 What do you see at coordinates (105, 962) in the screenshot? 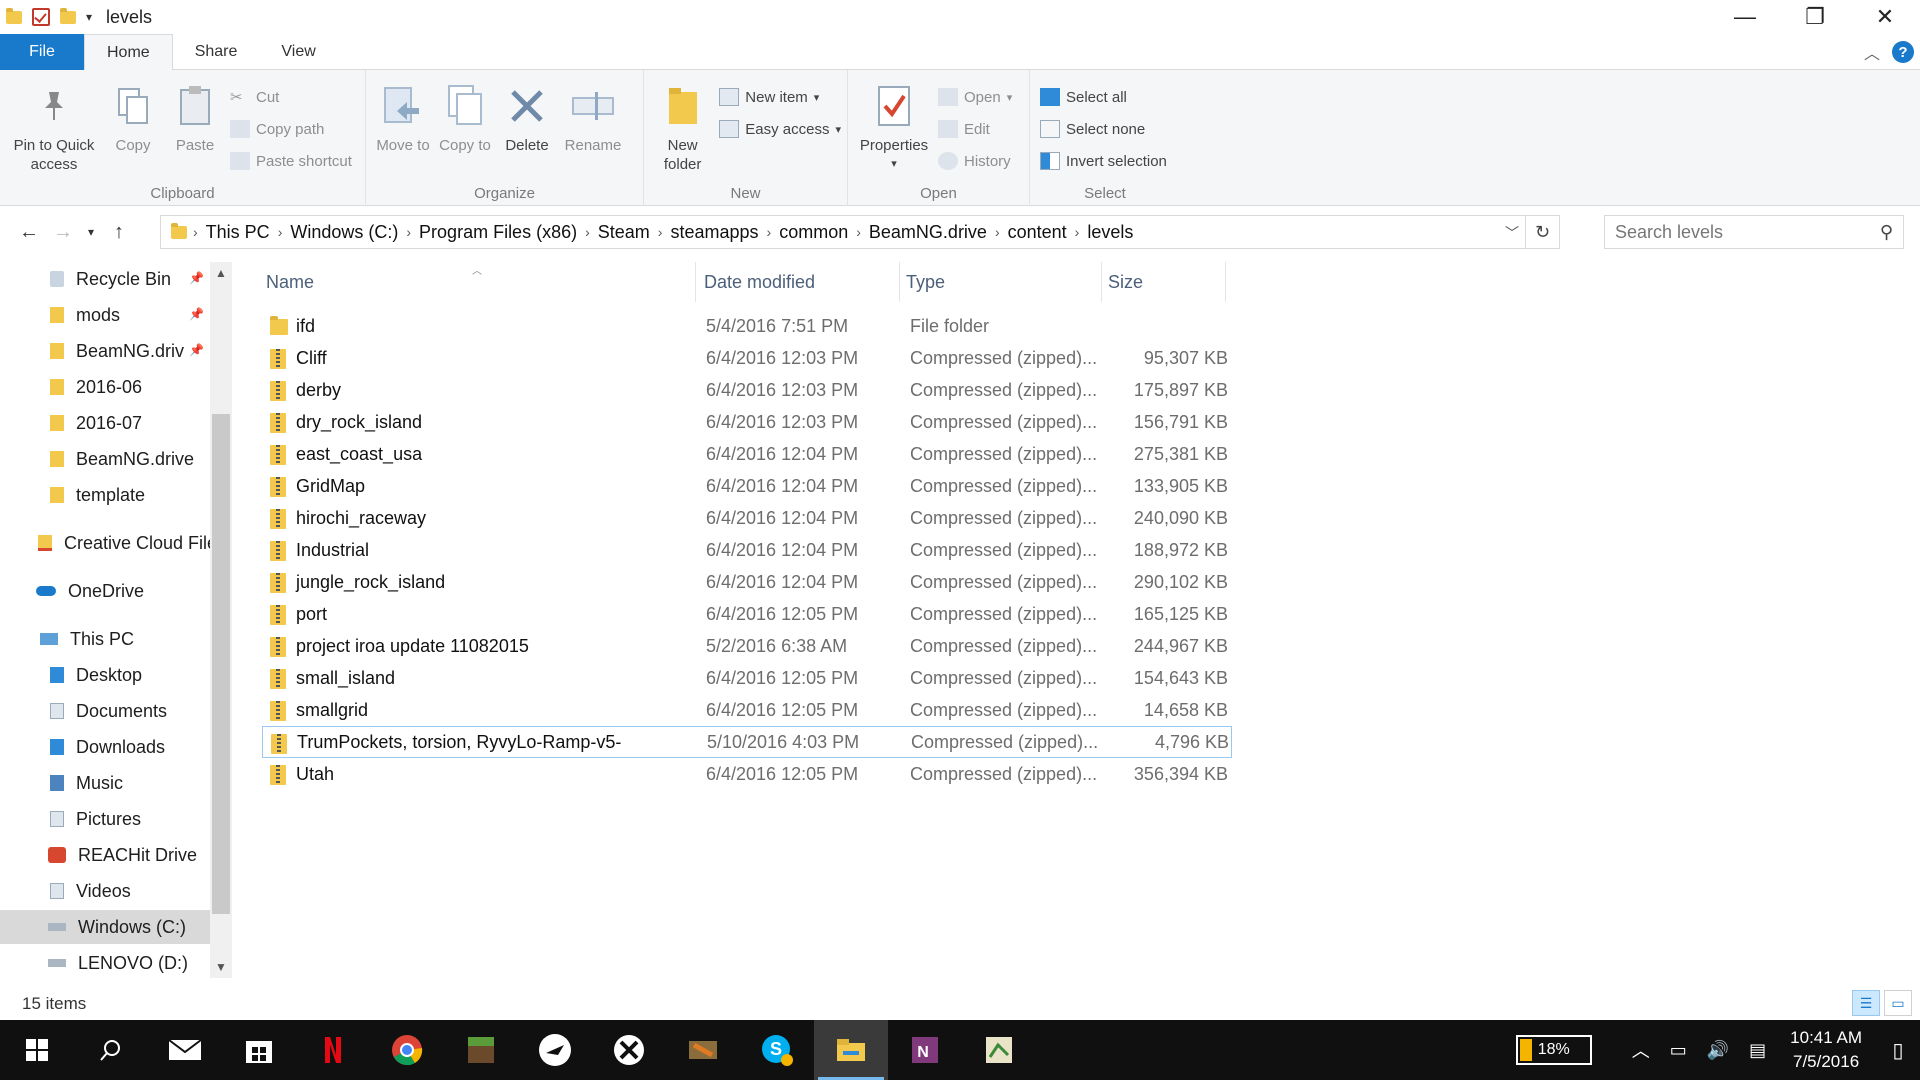
I see `nav-item-lenovo-d: LENOVO (D:)` at bounding box center [105, 962].